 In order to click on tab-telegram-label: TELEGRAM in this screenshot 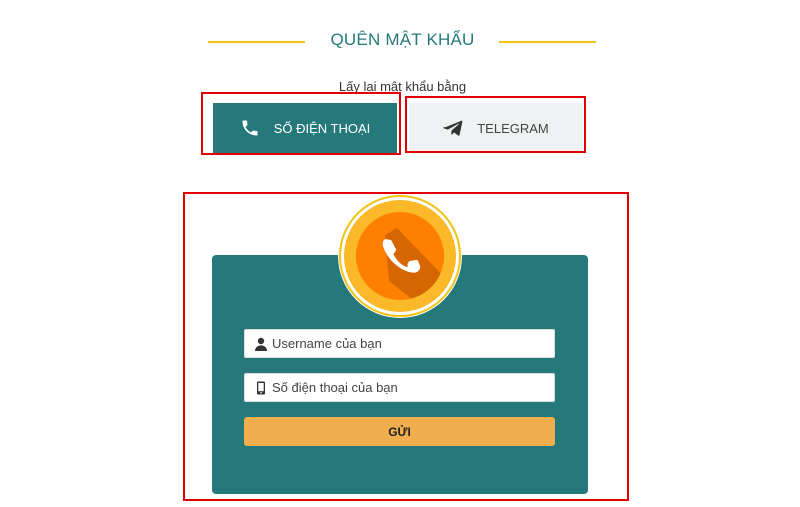, I will do `click(513, 128)`.